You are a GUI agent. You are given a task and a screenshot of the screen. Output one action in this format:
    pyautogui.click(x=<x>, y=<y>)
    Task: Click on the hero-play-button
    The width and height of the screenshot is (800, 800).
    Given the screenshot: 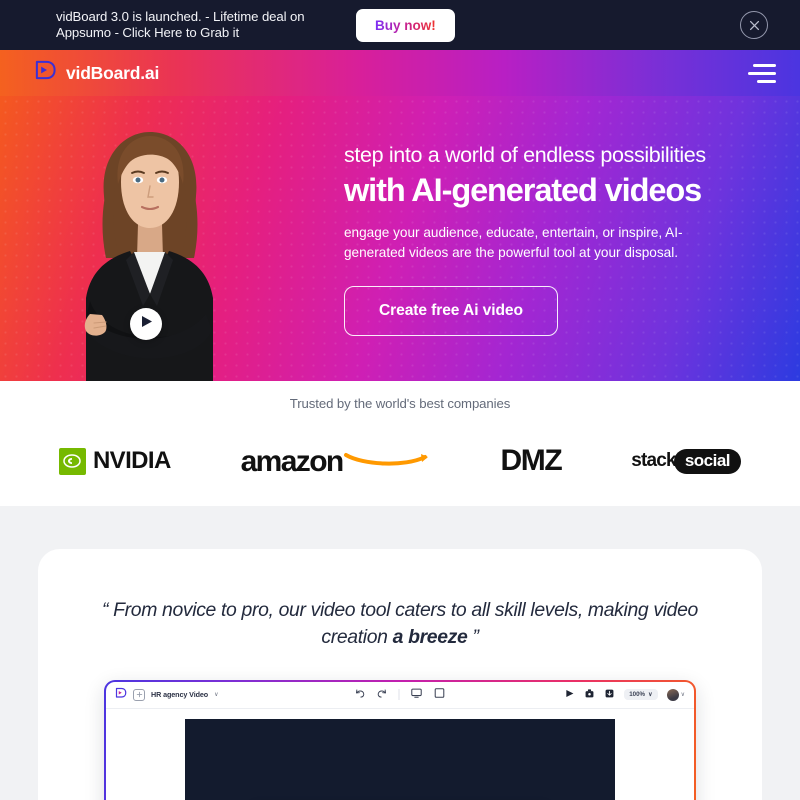 What is the action you would take?
    pyautogui.click(x=146, y=324)
    